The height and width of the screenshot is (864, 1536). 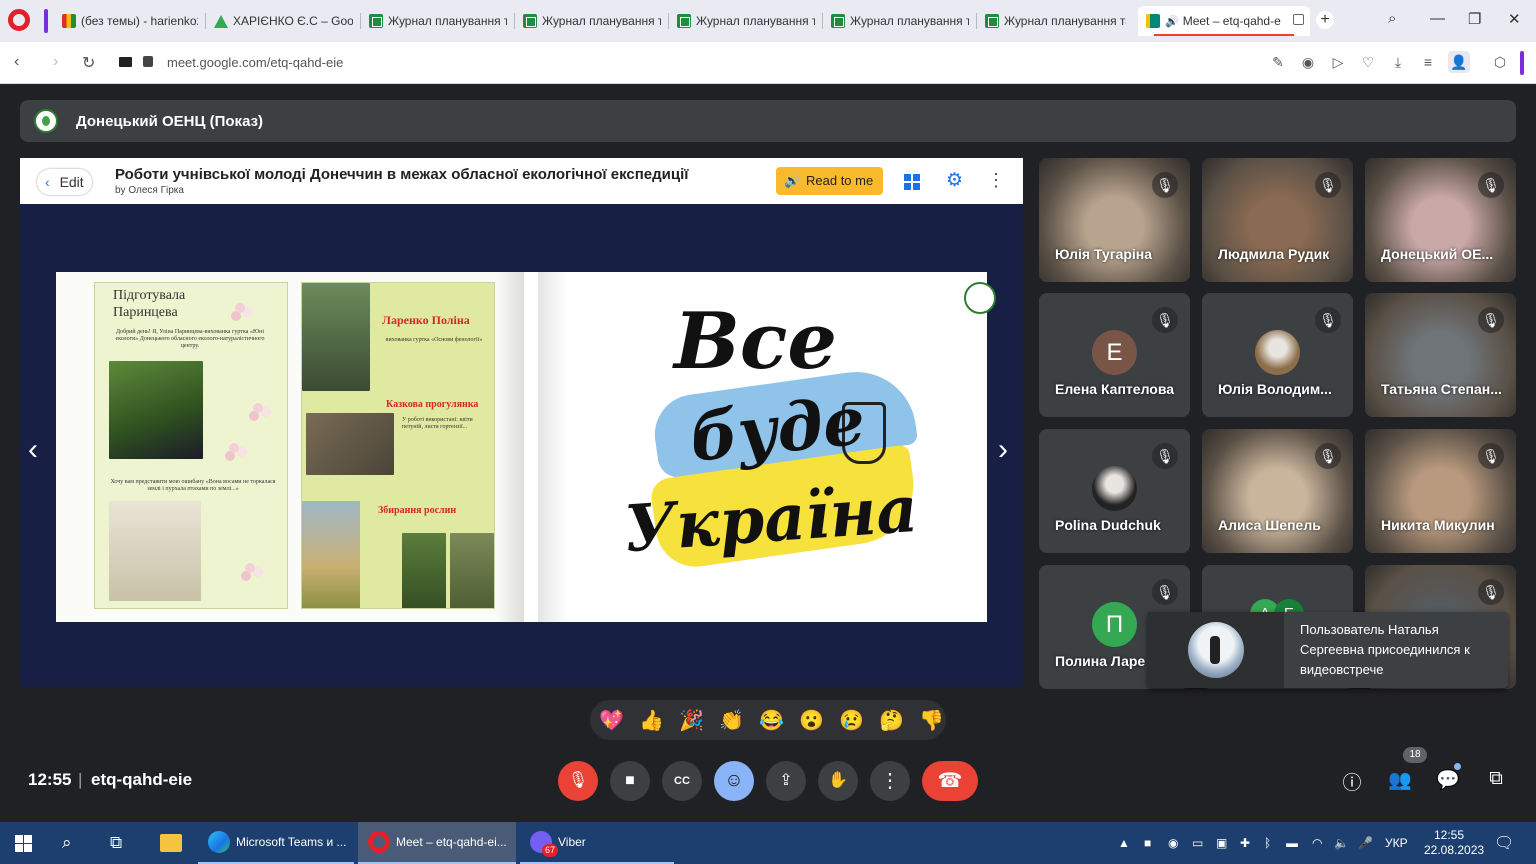 What do you see at coordinates (1459, 62) in the screenshot?
I see `profile-icon: 👤` at bounding box center [1459, 62].